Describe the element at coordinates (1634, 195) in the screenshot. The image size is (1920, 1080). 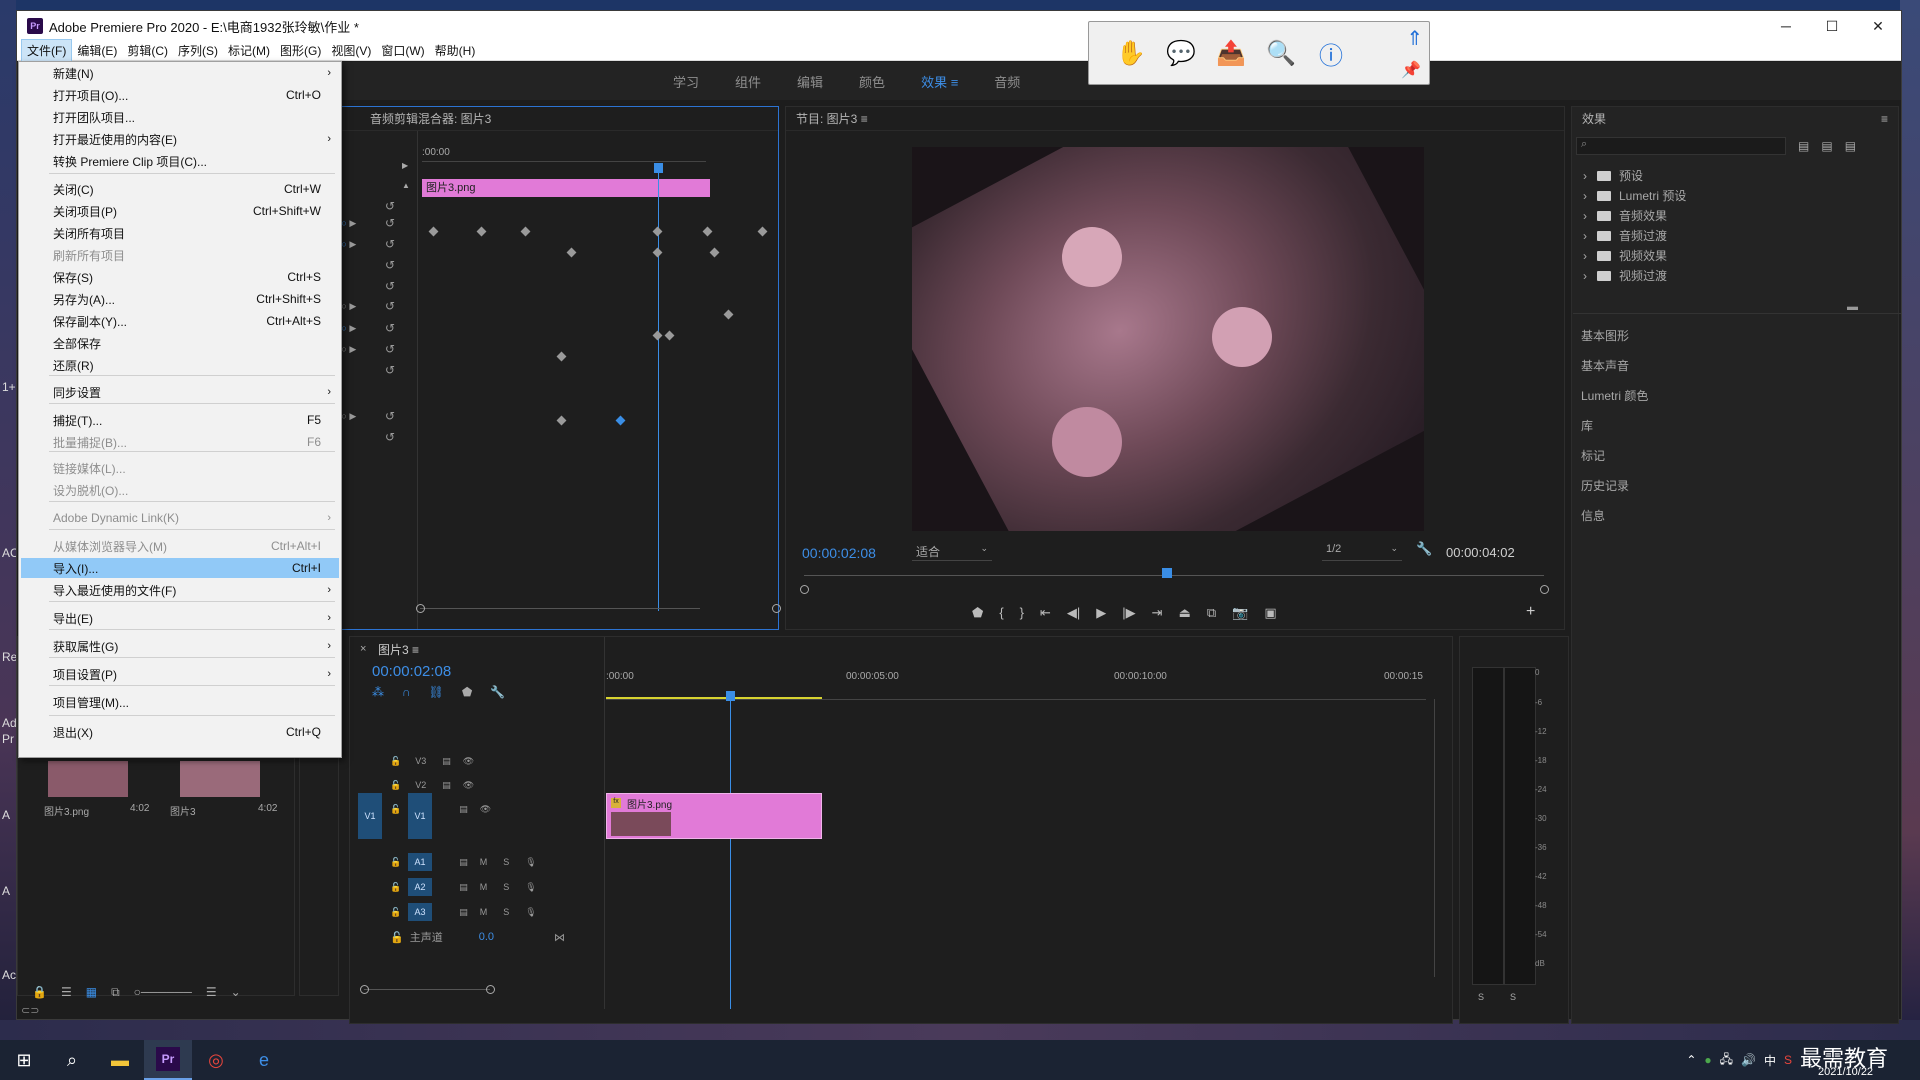
I see `effects-tree-item: › Lumetri 预设` at that location.